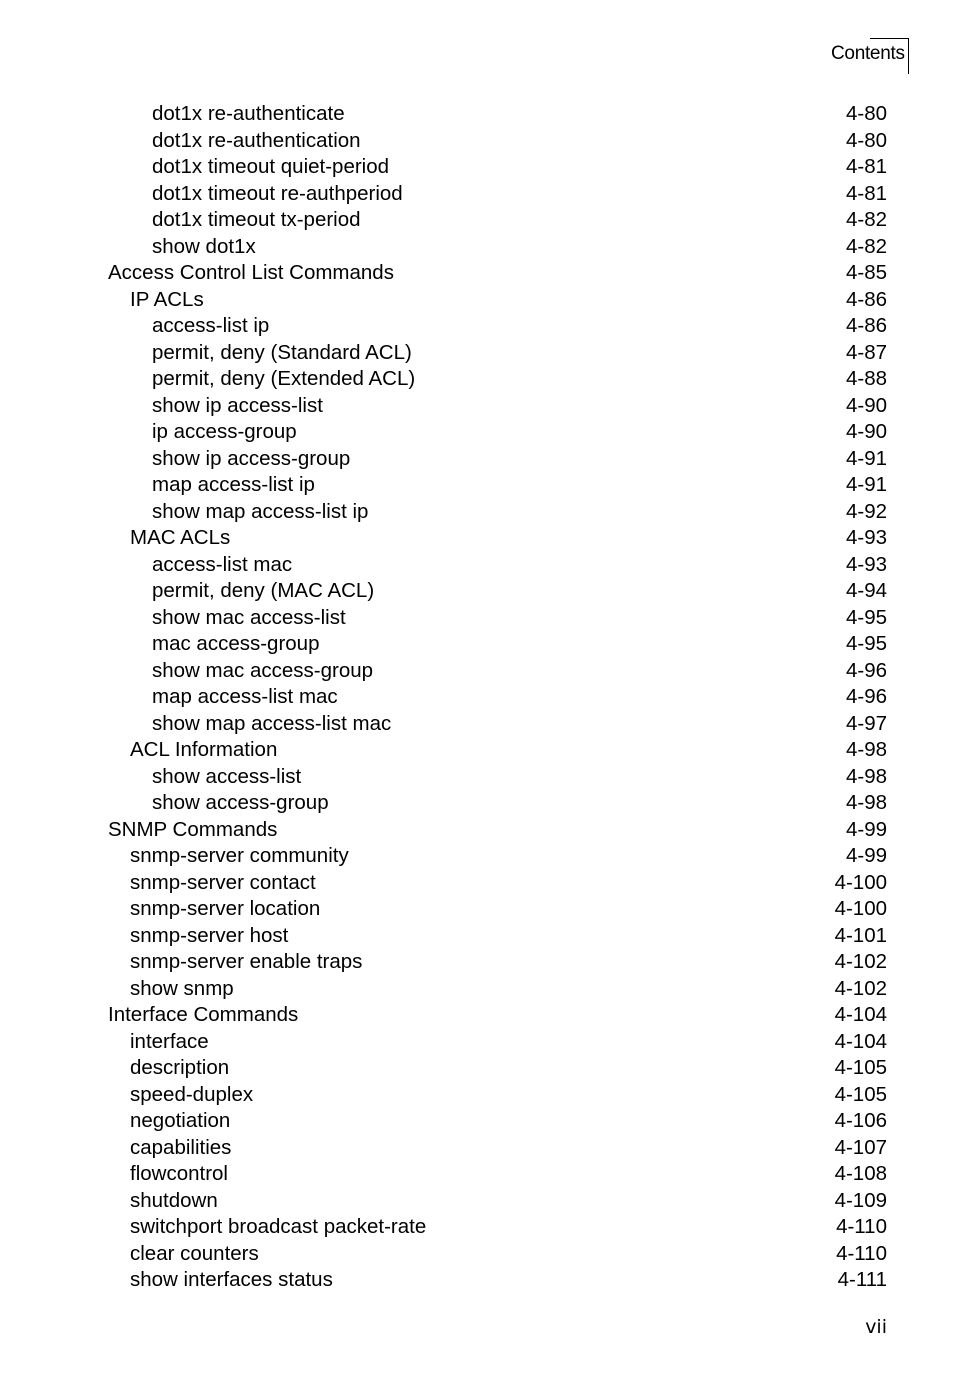 This screenshot has height=1388, width=954. Describe the element at coordinates (272, 723) in the screenshot. I see `toc-entry-title: show map access-list mac` at that location.